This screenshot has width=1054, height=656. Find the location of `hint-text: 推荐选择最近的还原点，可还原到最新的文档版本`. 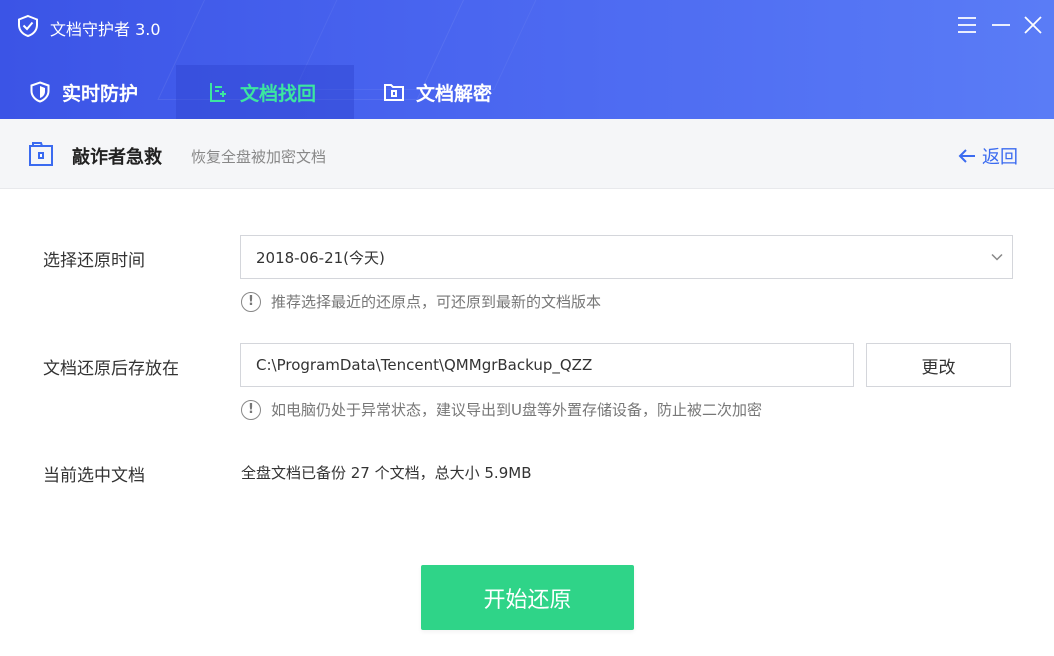

hint-text: 推荐选择最近的还原点，可还原到最新的文档版本 is located at coordinates (436, 302).